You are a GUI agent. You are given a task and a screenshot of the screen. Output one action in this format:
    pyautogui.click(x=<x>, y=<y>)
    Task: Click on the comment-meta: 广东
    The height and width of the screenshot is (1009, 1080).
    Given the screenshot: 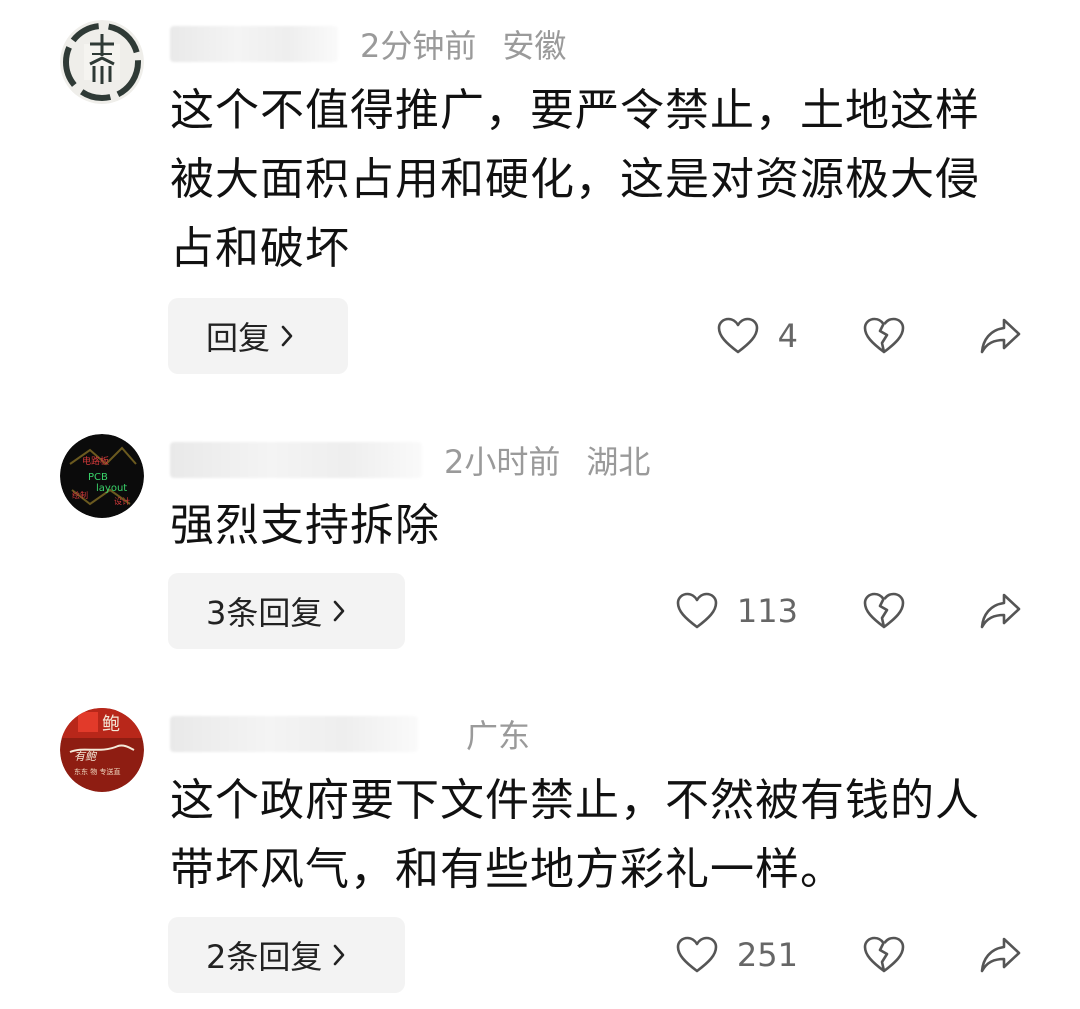 What is the action you would take?
    pyautogui.click(x=350, y=734)
    